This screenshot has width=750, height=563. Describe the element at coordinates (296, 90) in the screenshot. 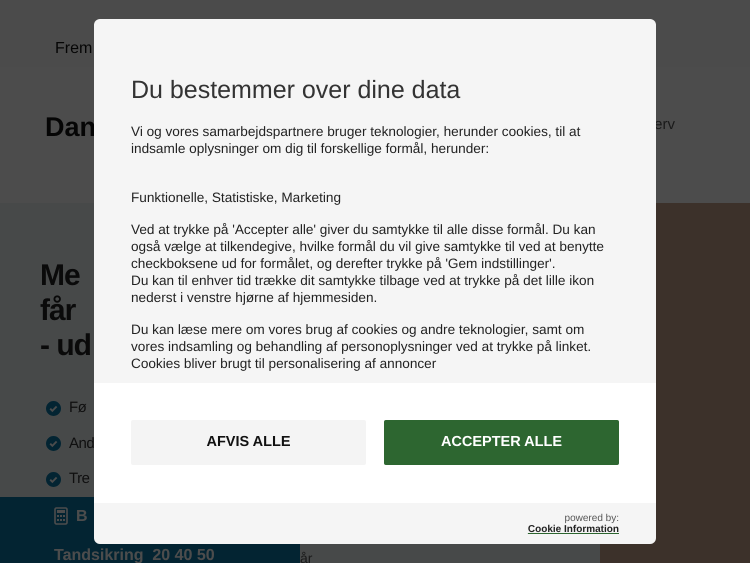

I see `dialog-title: Du bestemmer over dine data` at that location.